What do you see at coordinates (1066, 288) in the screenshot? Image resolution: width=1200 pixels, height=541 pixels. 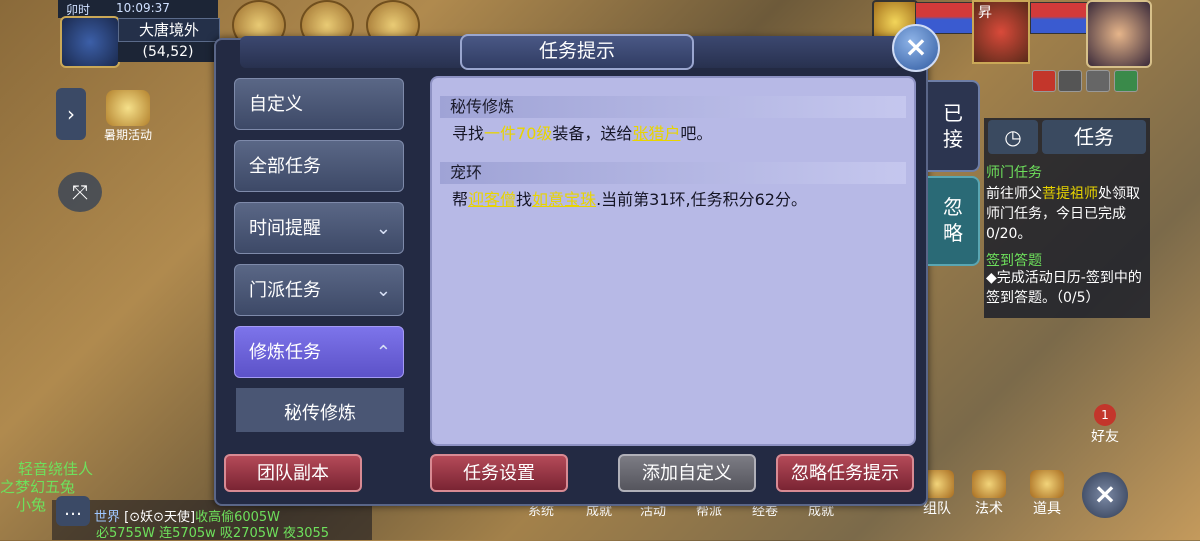 I see `tracker-quest-text: ◆完成活动日历-签到中的签到答题。（0/5）` at bounding box center [1066, 288].